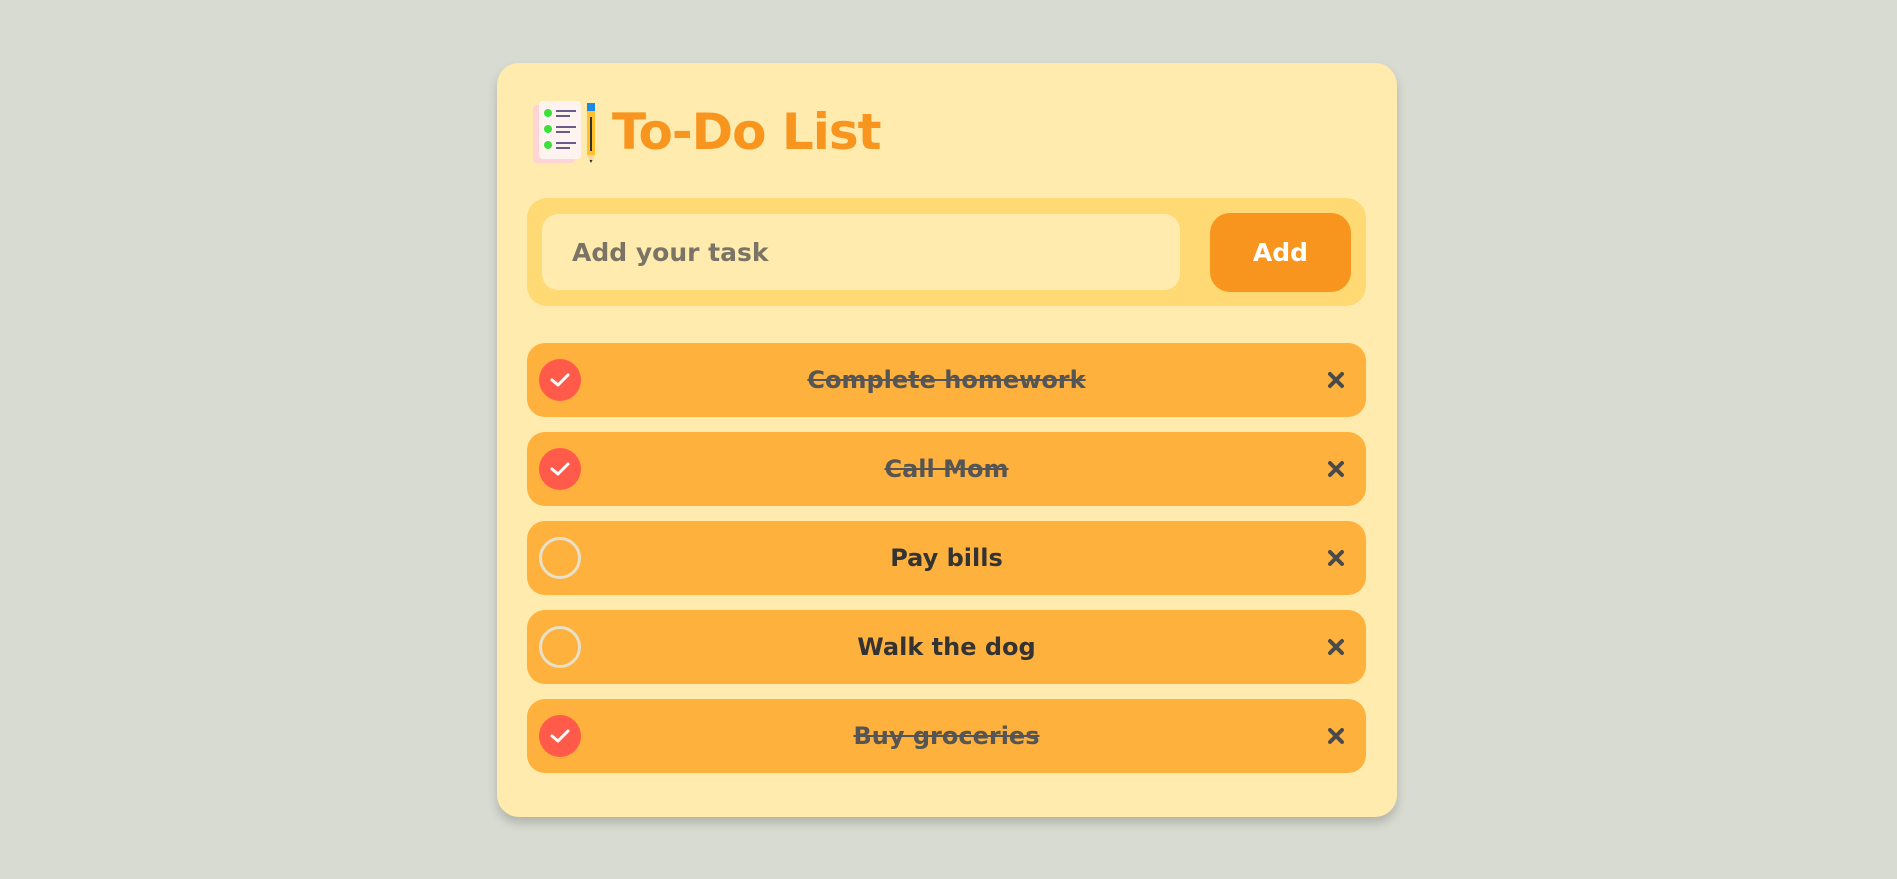  Describe the element at coordinates (746, 132) in the screenshot. I see `page-title: To-Do List` at that location.